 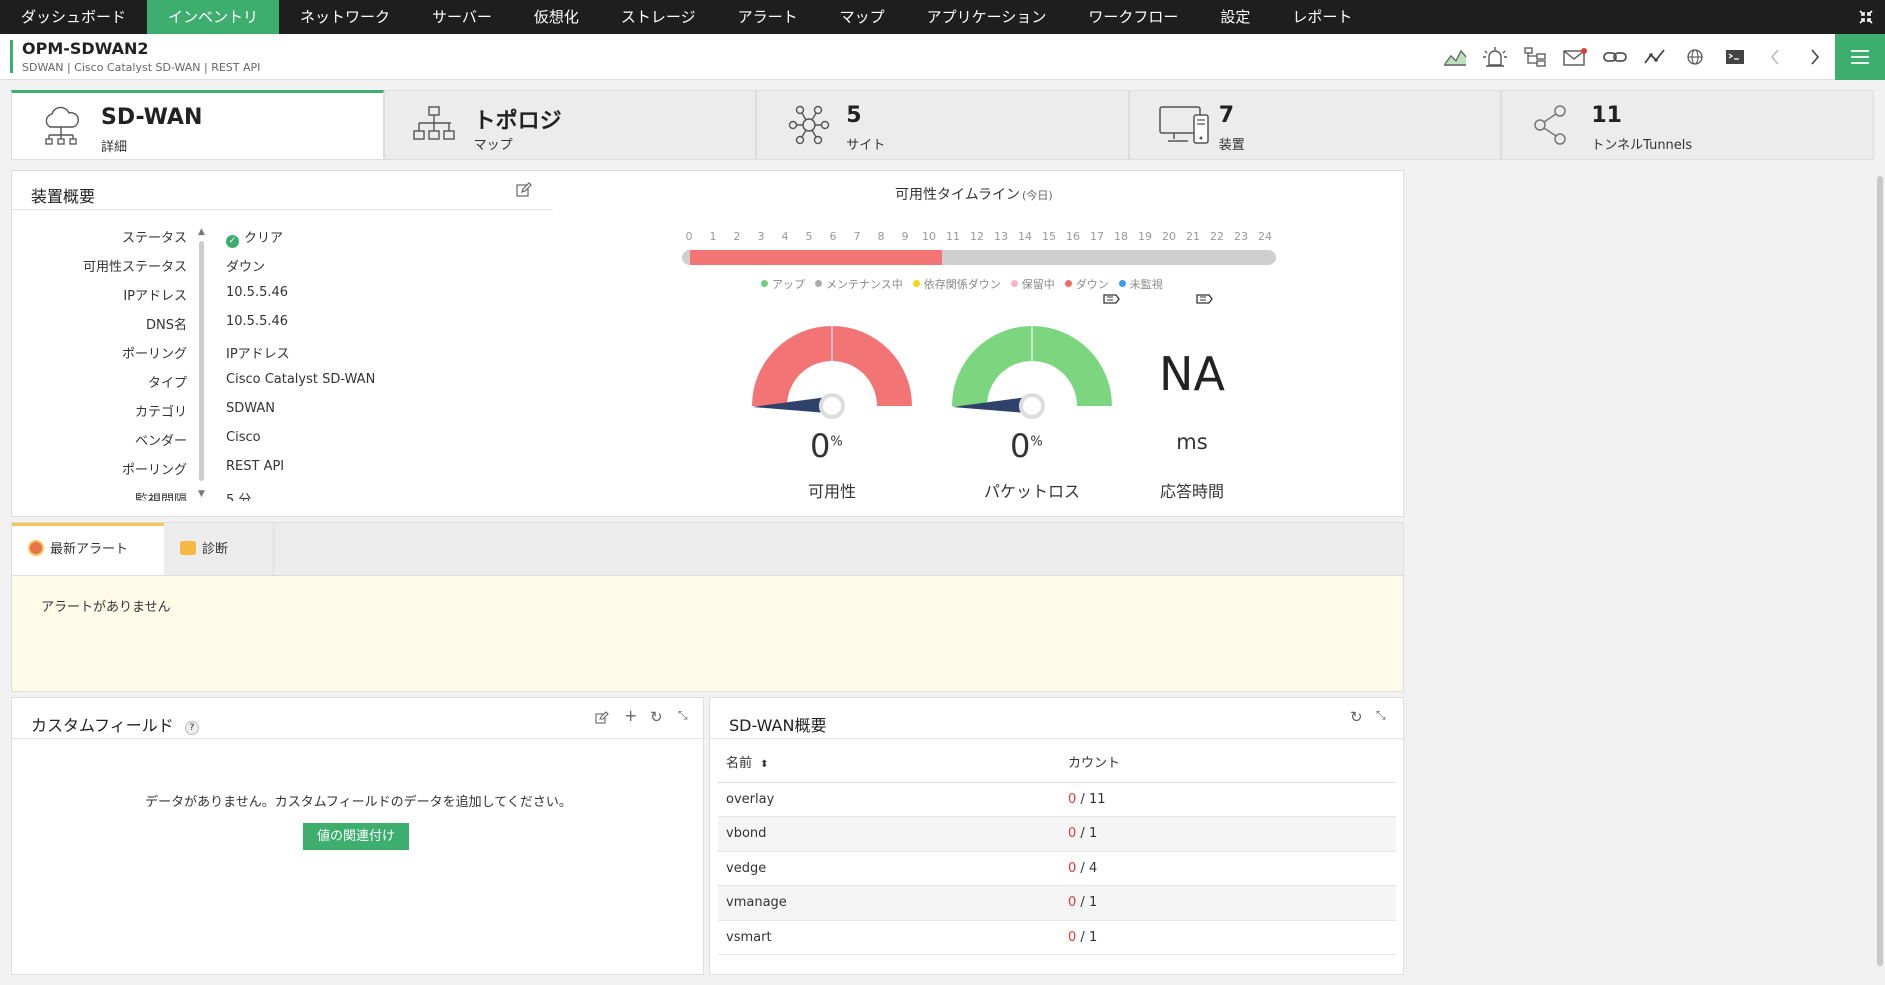 I want to click on hamburger-menu-icon, so click(x=1860, y=57).